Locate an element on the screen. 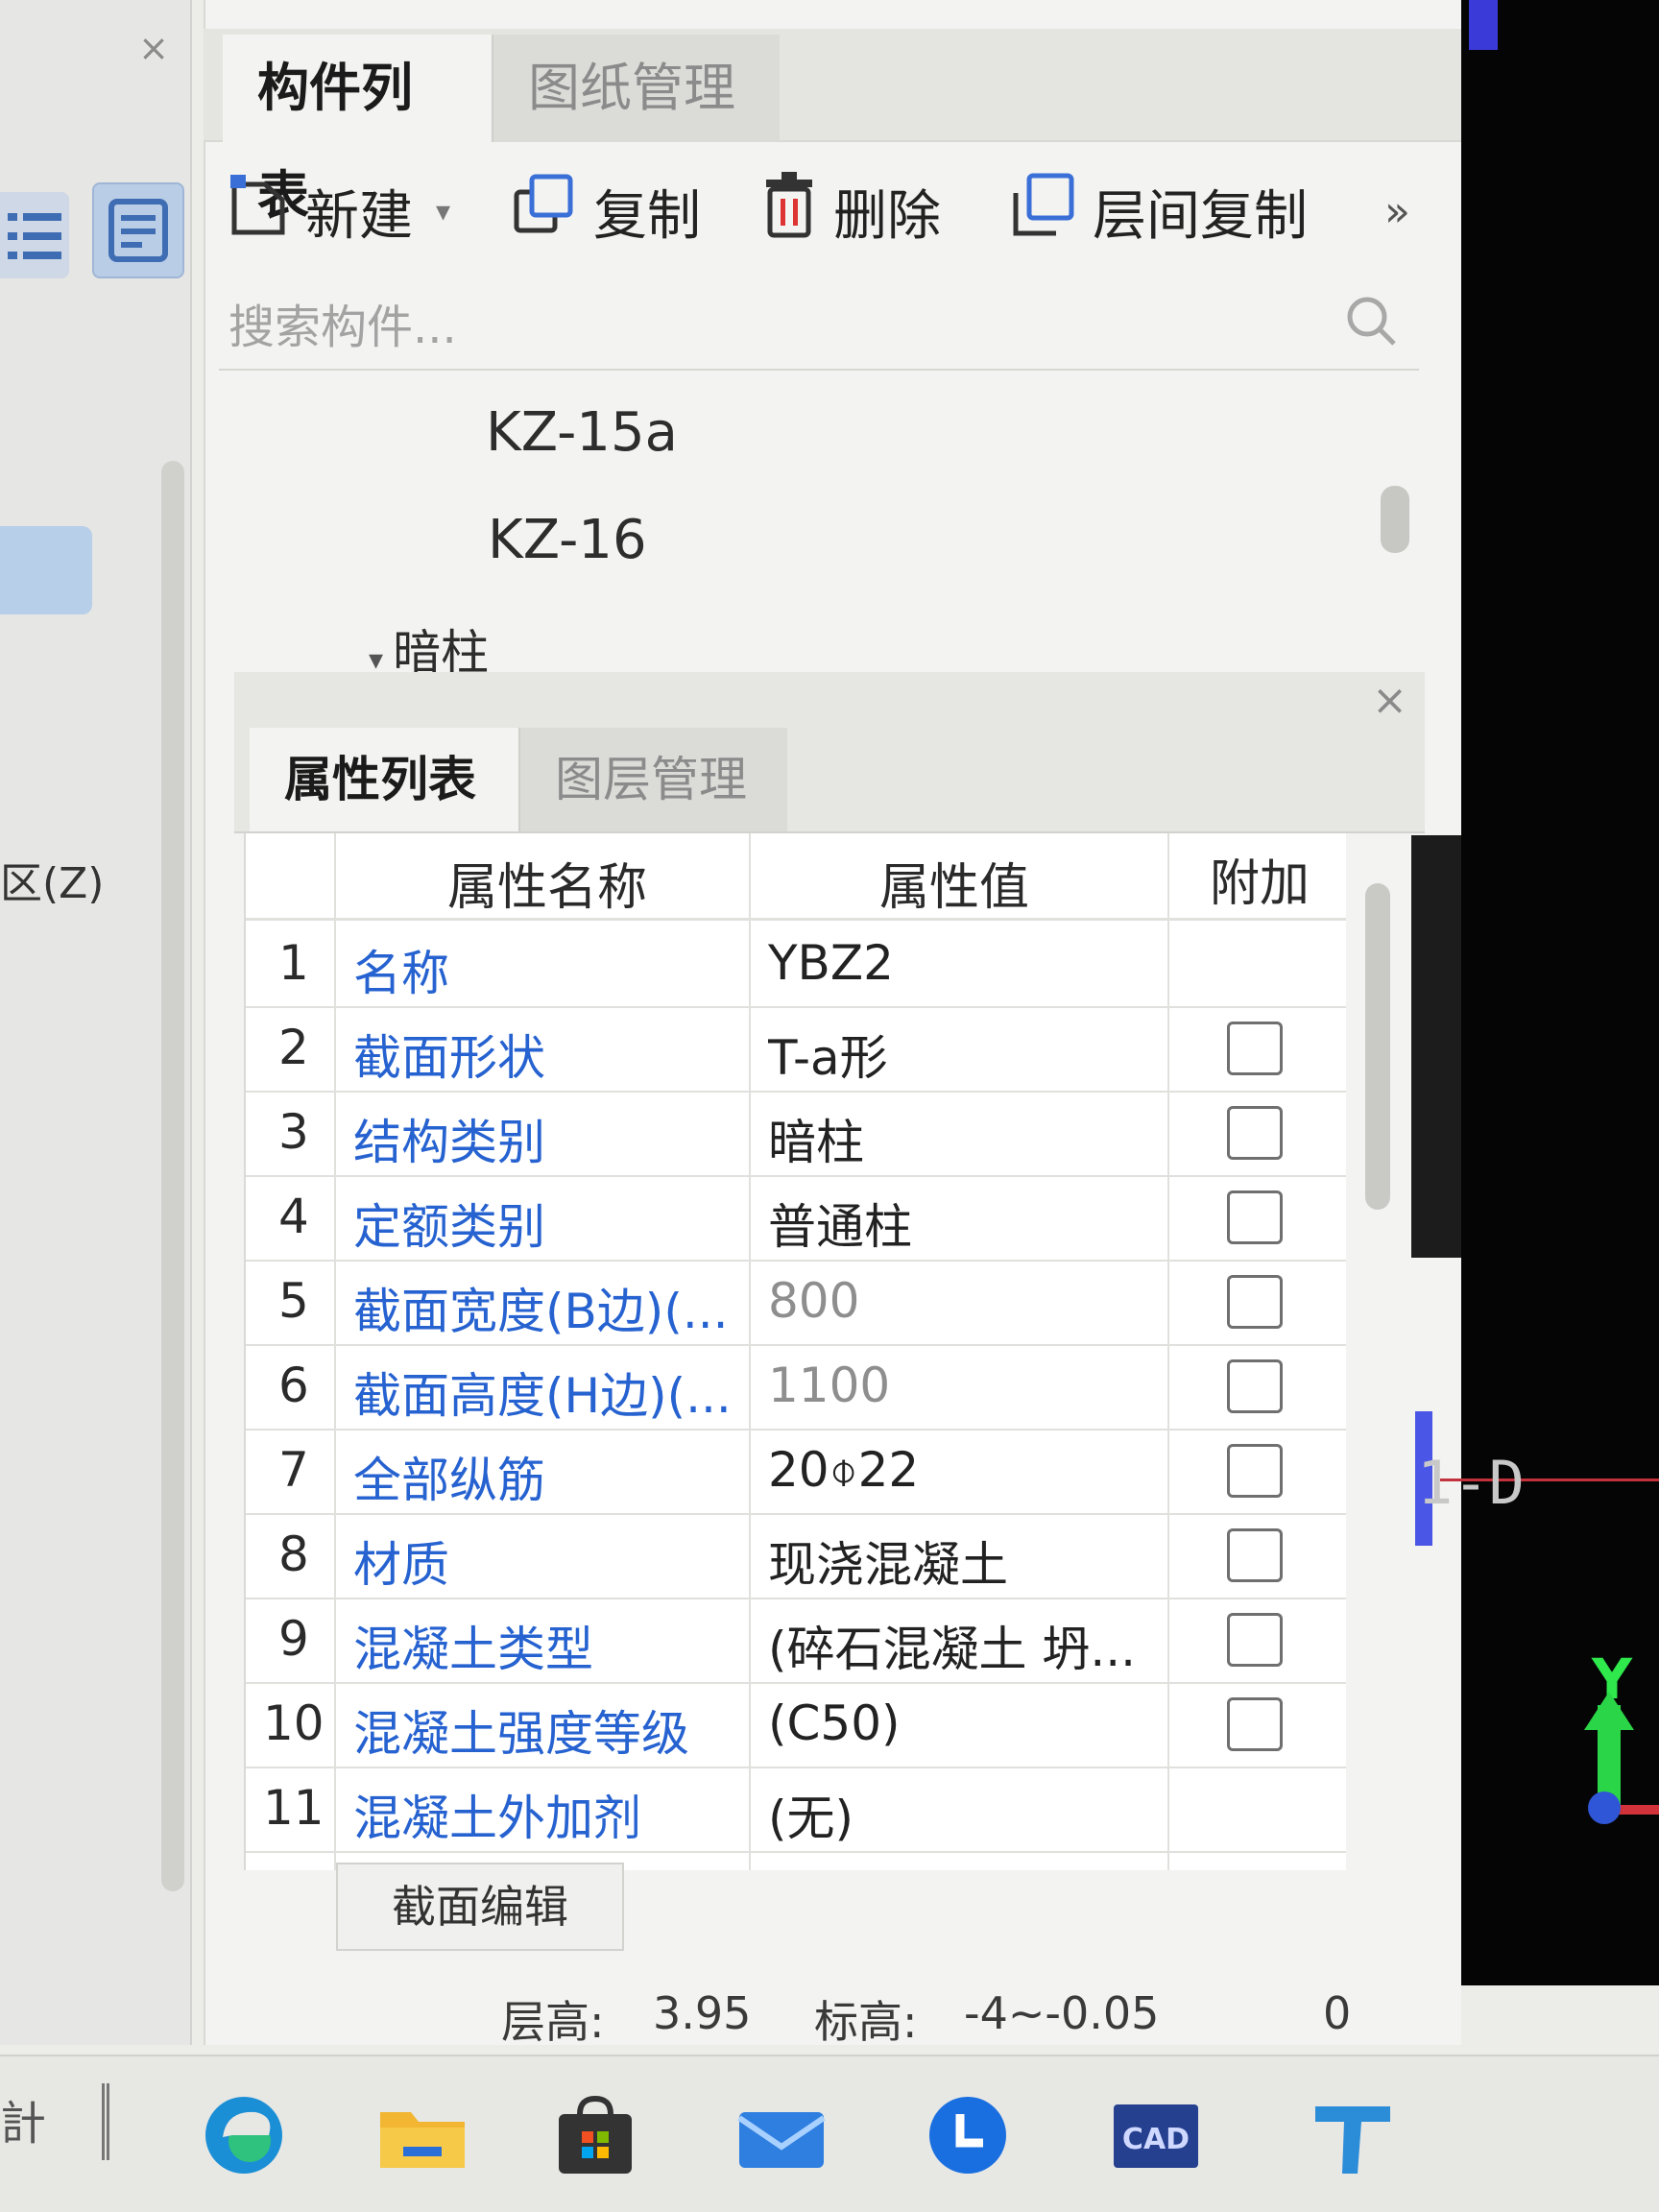  mail-icon is located at coordinates (781, 2137).